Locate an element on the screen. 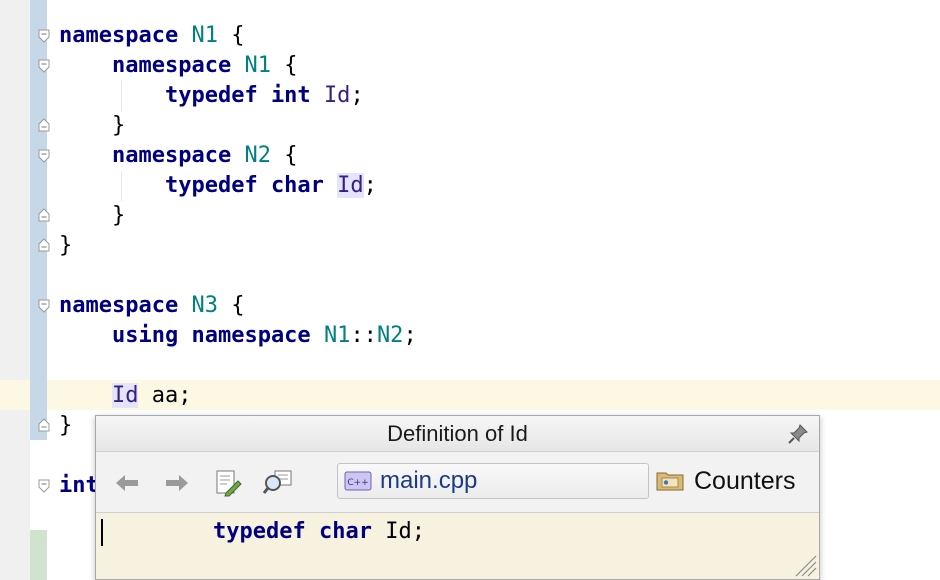 The image size is (940, 580). code-token: using is located at coordinates (145, 335).